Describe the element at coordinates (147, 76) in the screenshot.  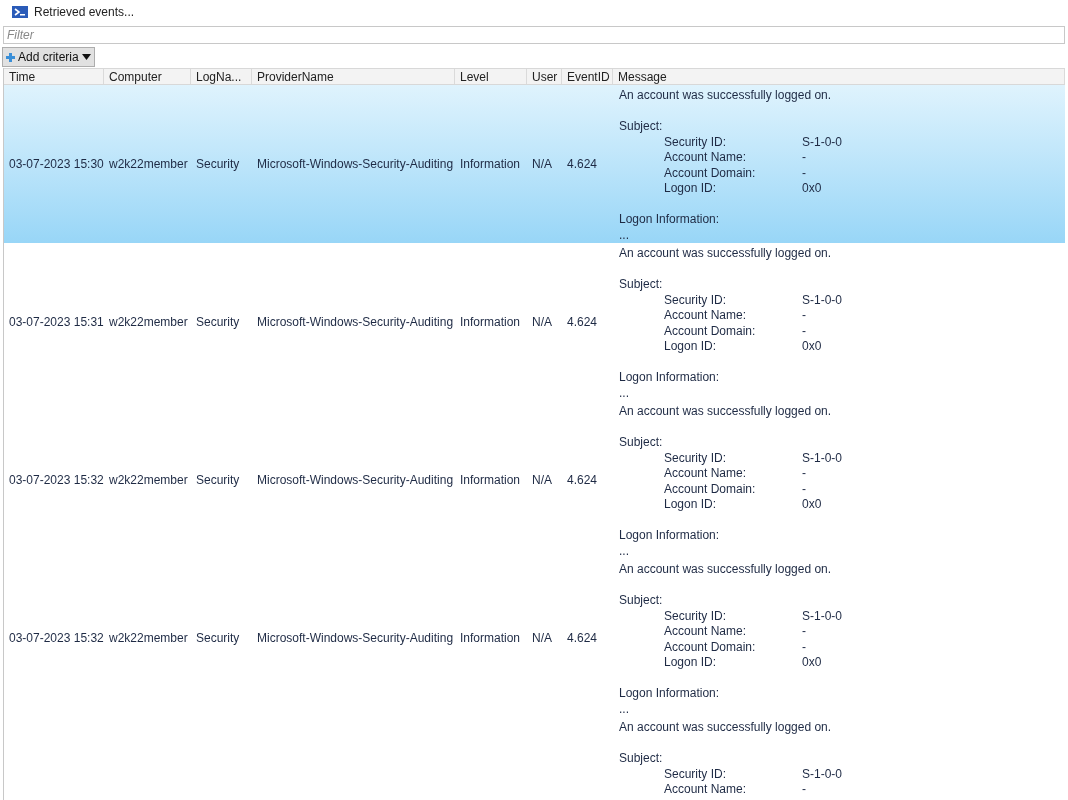
I see `column-header: Computer` at that location.